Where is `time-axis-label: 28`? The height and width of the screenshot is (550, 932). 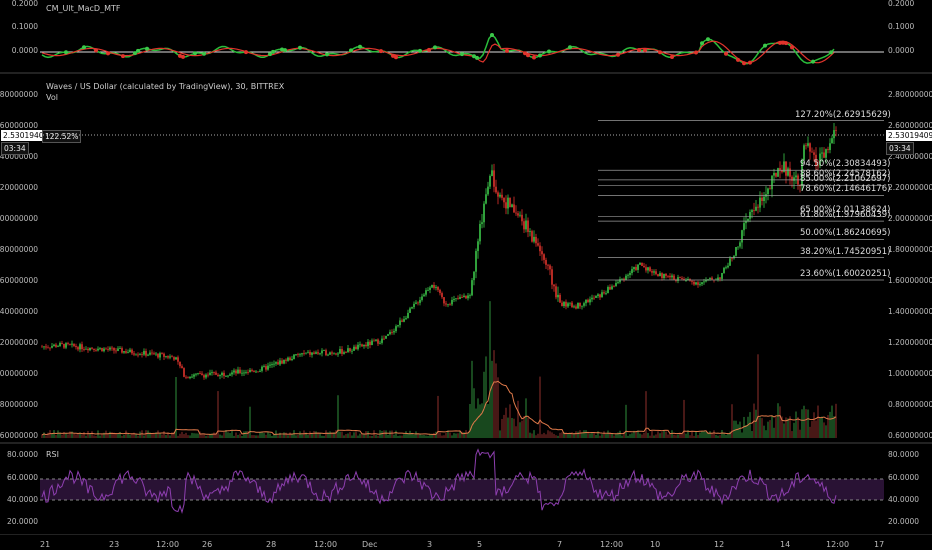 time-axis-label: 28 is located at coordinates (271, 544).